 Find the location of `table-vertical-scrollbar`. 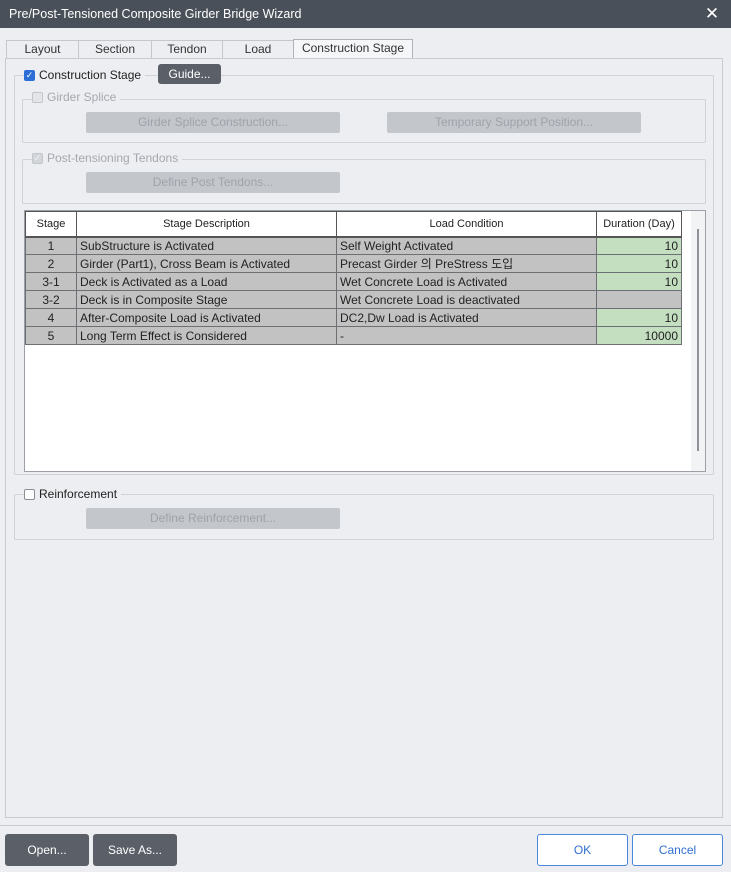

table-vertical-scrollbar is located at coordinates (698, 341).